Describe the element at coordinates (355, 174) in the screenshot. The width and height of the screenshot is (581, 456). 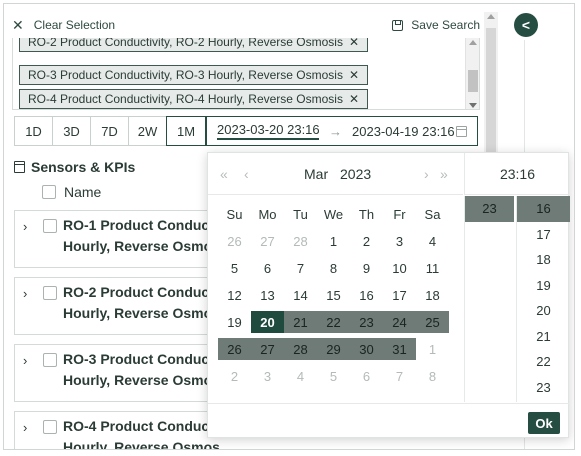
I see `year-label: 2023` at that location.